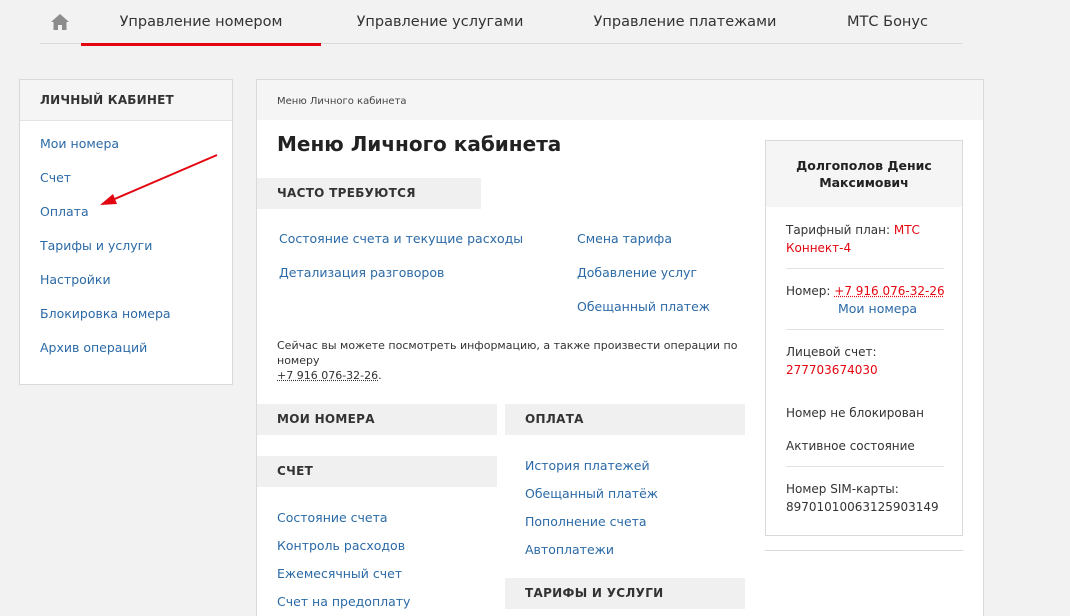 Image resolution: width=1070 pixels, height=616 pixels. Describe the element at coordinates (341, 545) in the screenshot. I see `link-expense-control: Контроль расходов` at that location.